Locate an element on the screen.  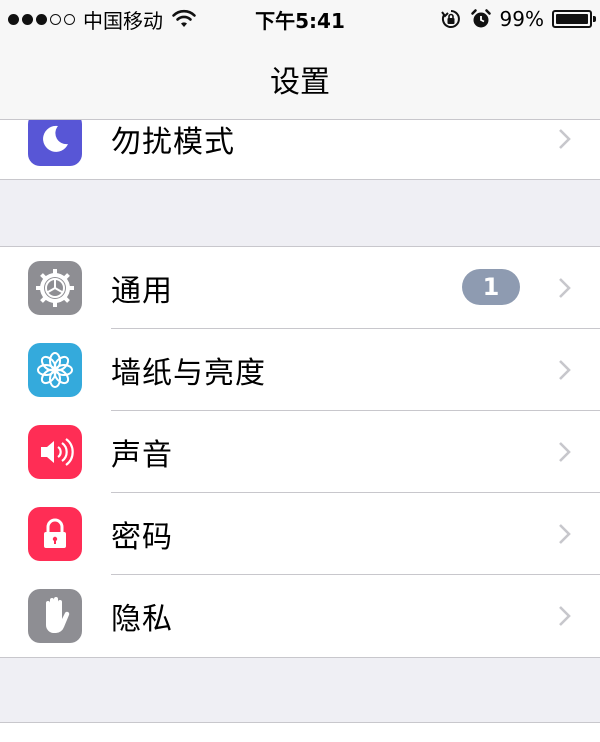
settings-row-general: 通用 1 is located at coordinates (300, 288).